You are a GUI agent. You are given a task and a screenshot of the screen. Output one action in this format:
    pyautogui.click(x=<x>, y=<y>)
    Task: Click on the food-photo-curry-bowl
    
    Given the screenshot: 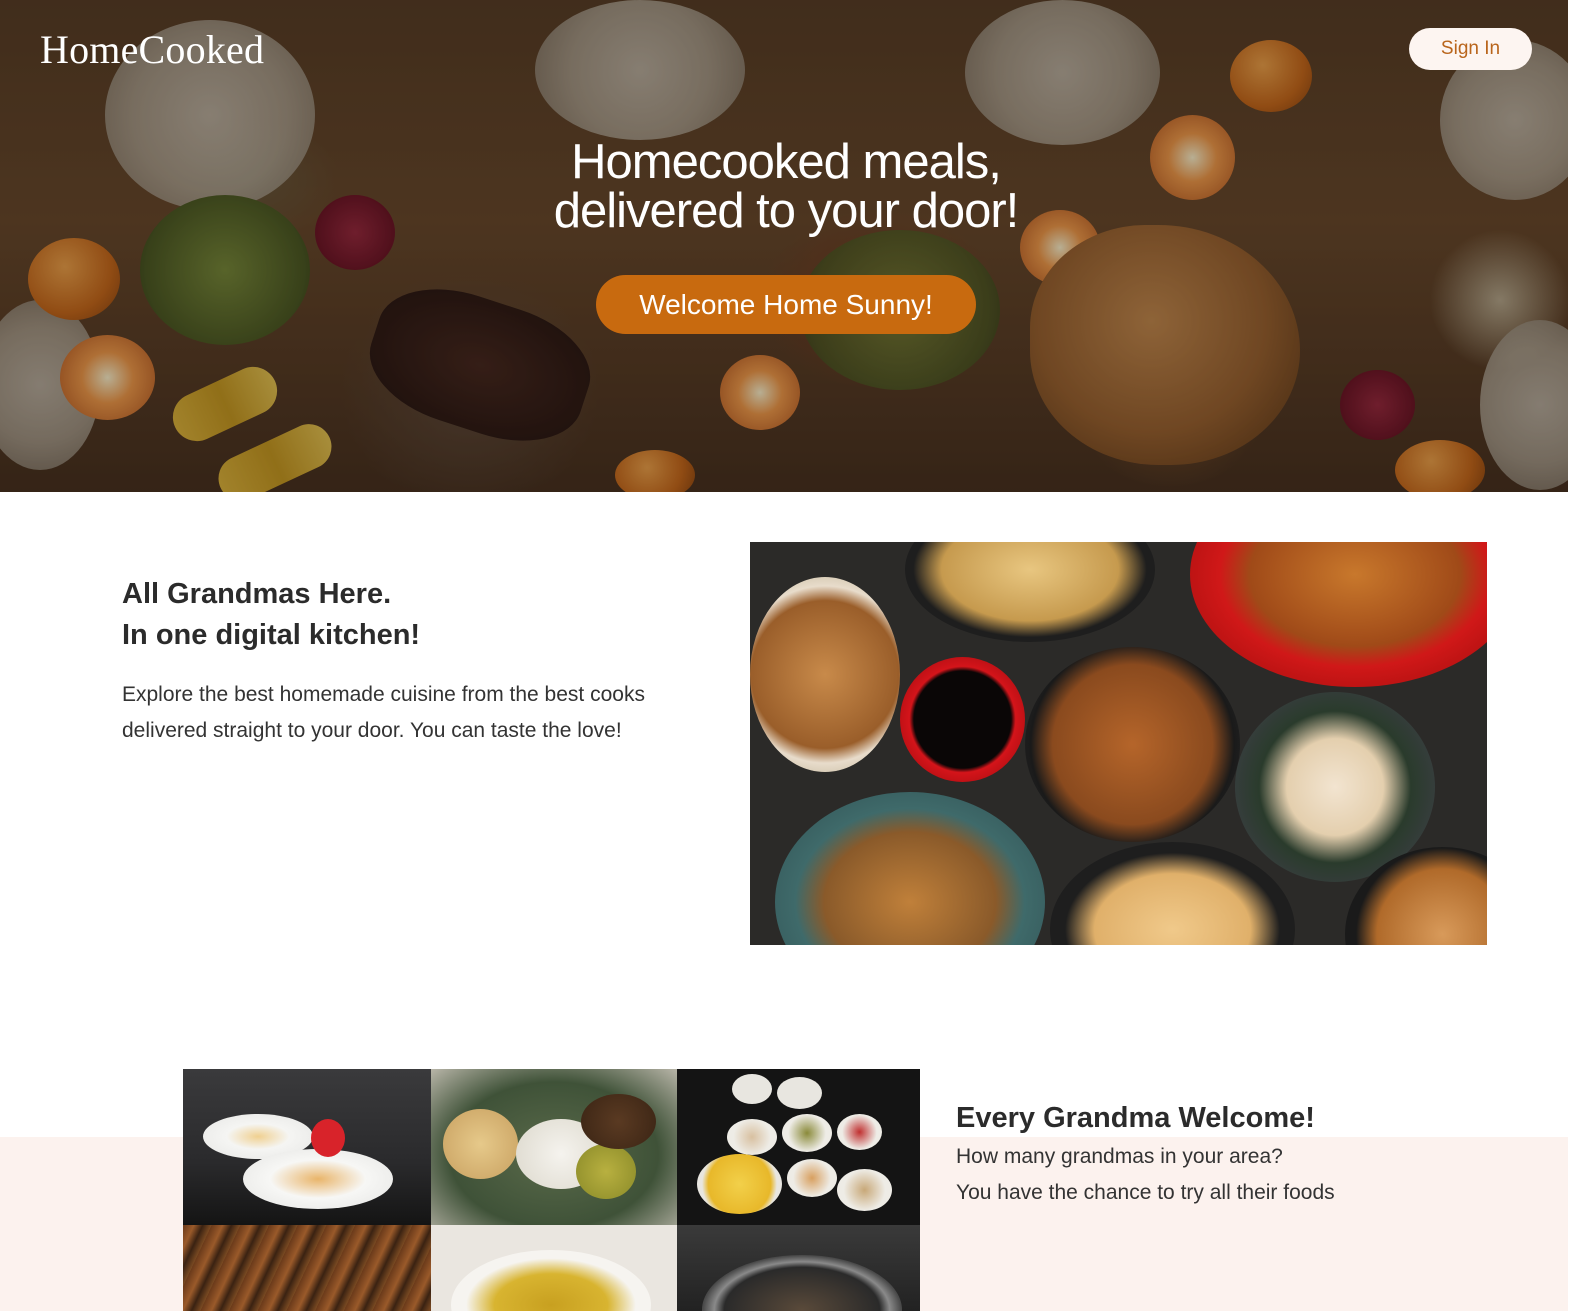 What is the action you would take?
    pyautogui.click(x=554, y=1268)
    